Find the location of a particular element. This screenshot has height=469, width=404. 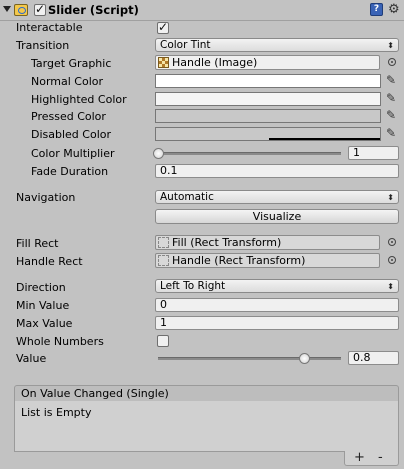

color-multiplier-track is located at coordinates (249, 153).